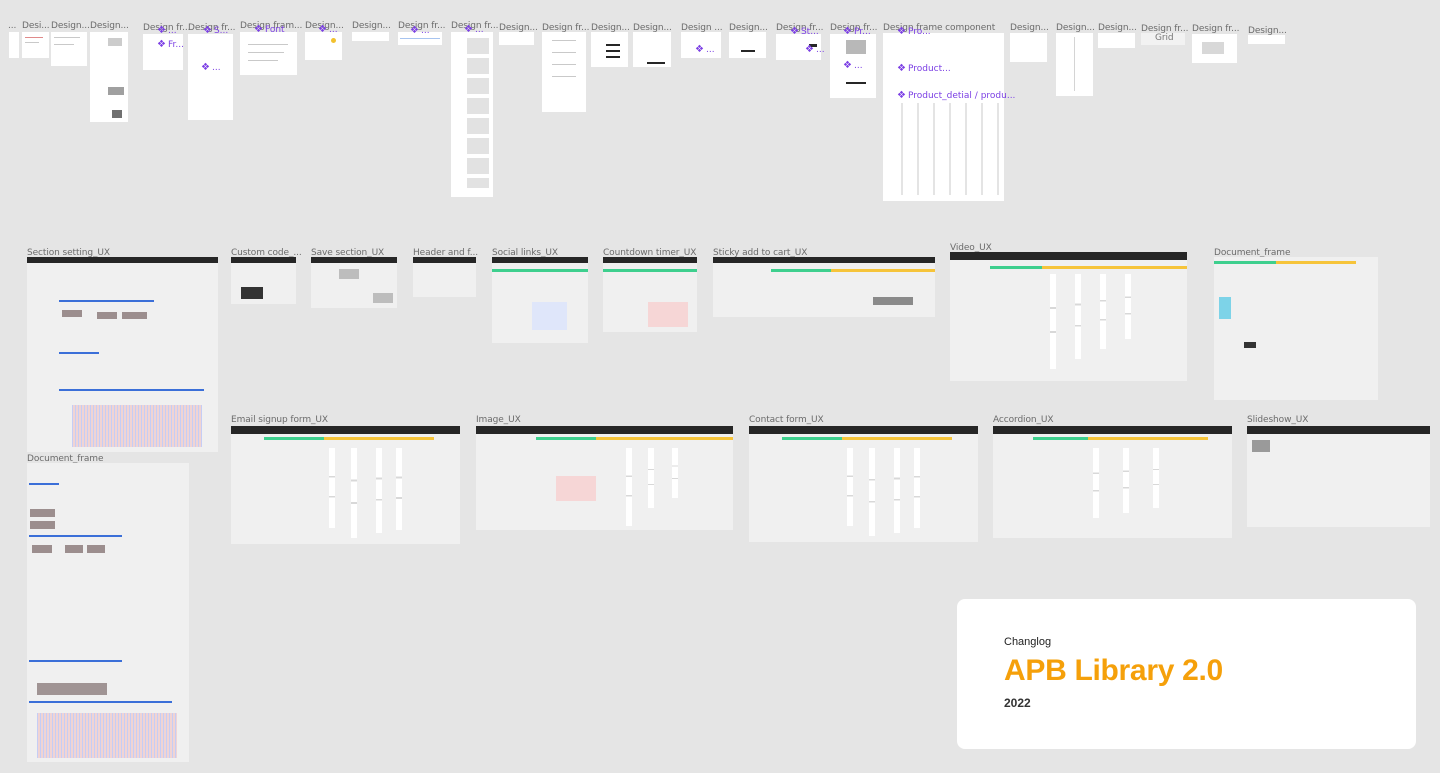 This screenshot has width=1440, height=773. What do you see at coordinates (1277, 420) in the screenshot?
I see `frame-label: Slideshow_UX` at bounding box center [1277, 420].